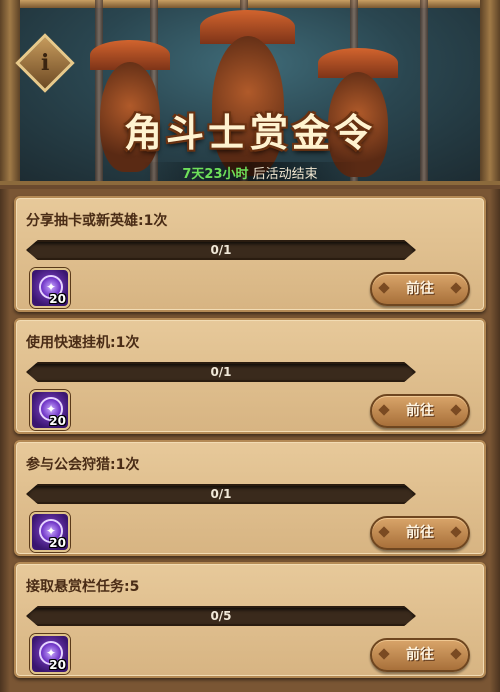  I want to click on info-button: i, so click(45, 63).